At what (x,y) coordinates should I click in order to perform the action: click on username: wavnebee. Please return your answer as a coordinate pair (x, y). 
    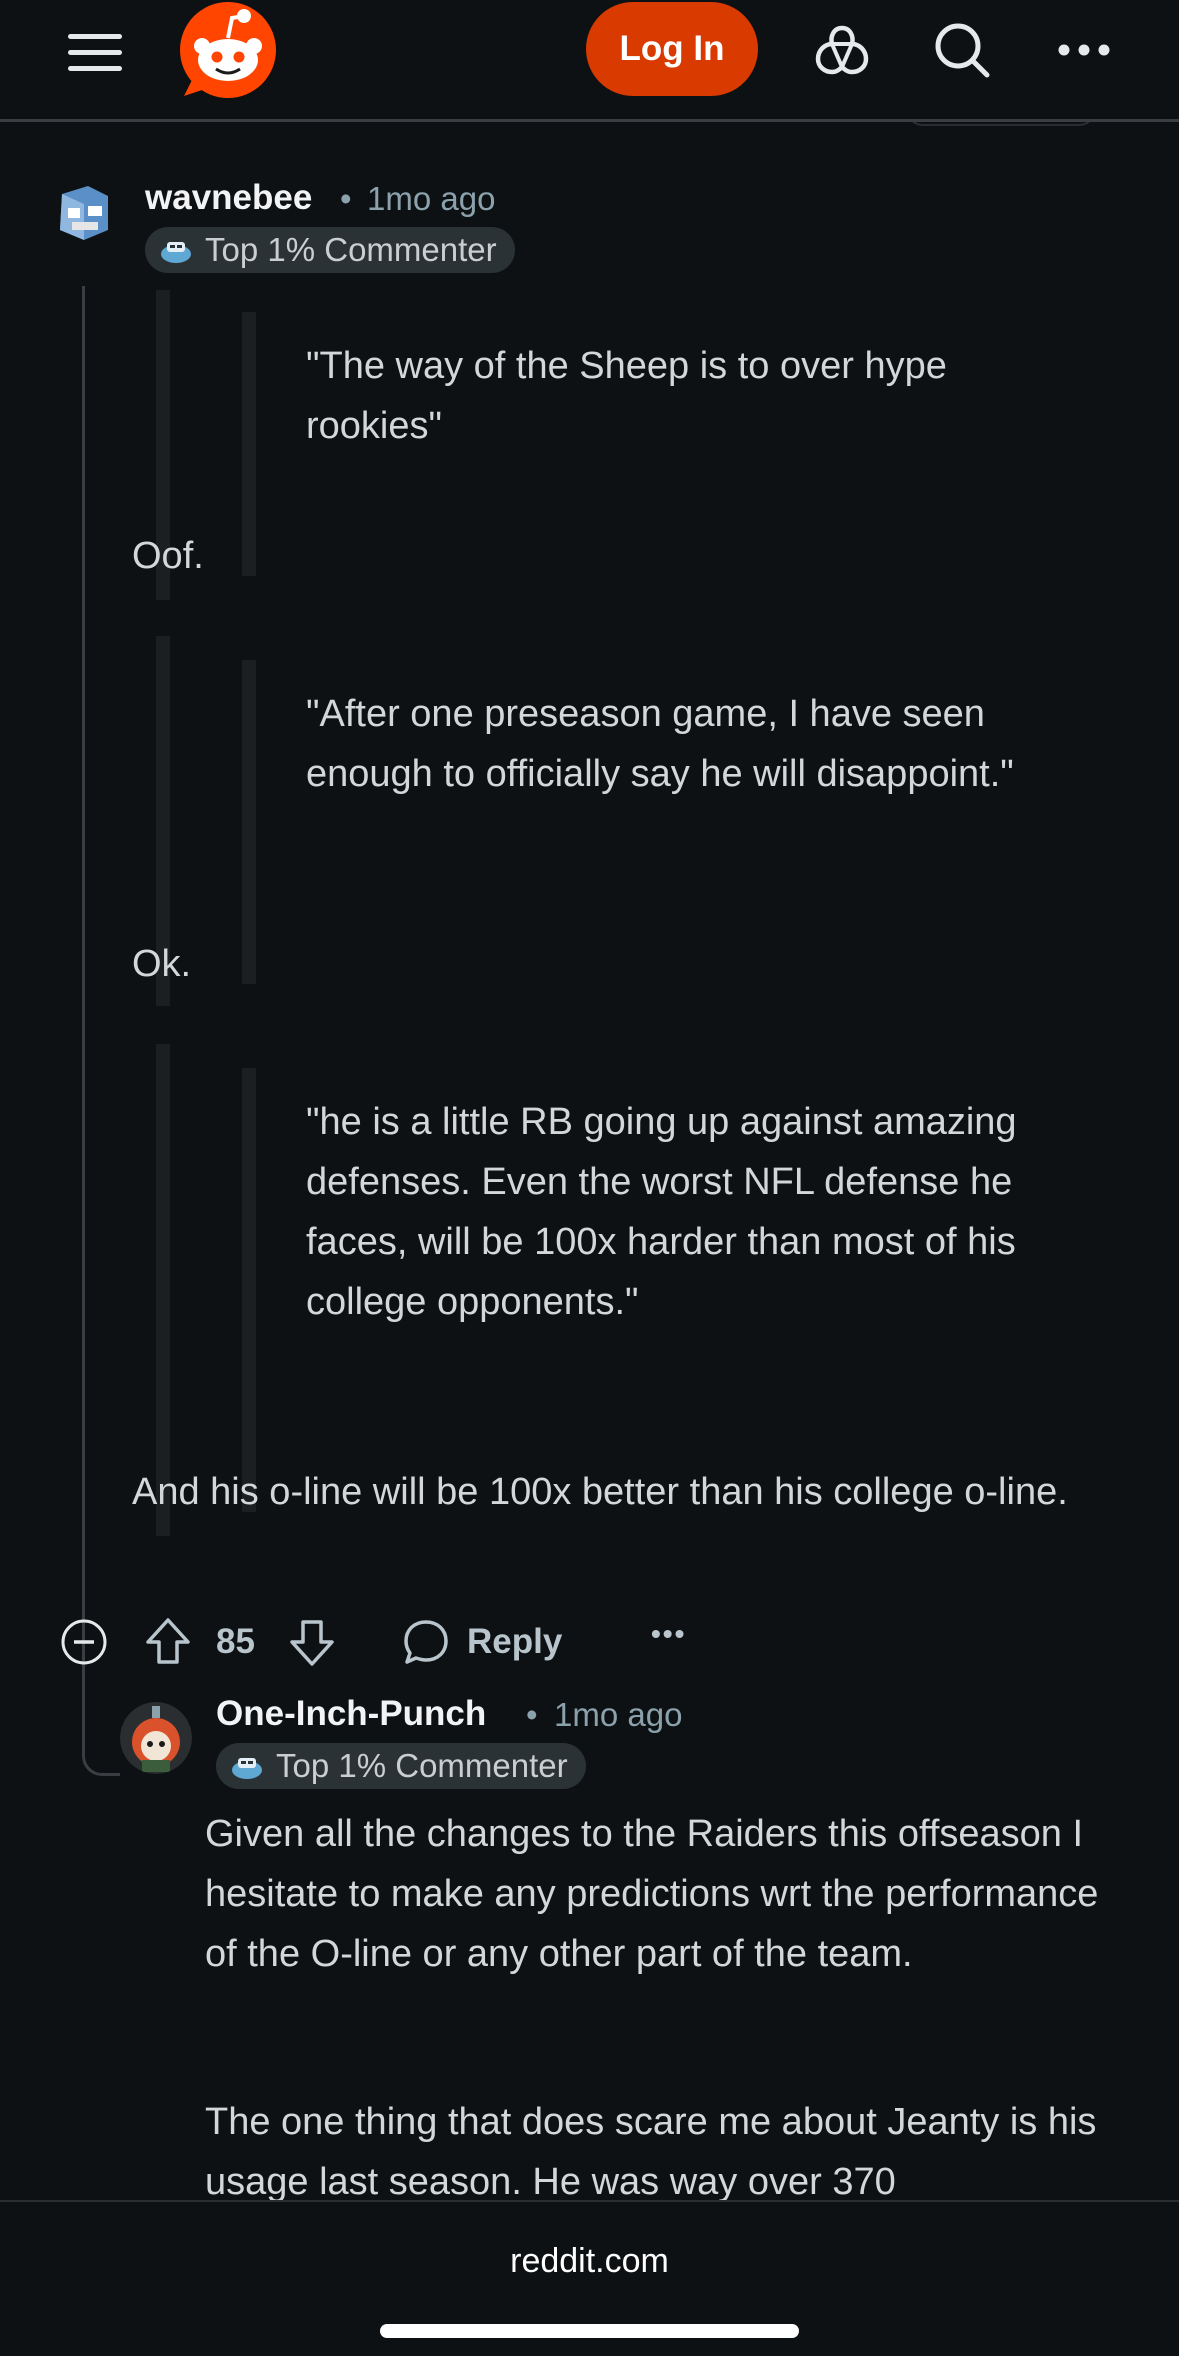
    Looking at the image, I should click on (228, 198).